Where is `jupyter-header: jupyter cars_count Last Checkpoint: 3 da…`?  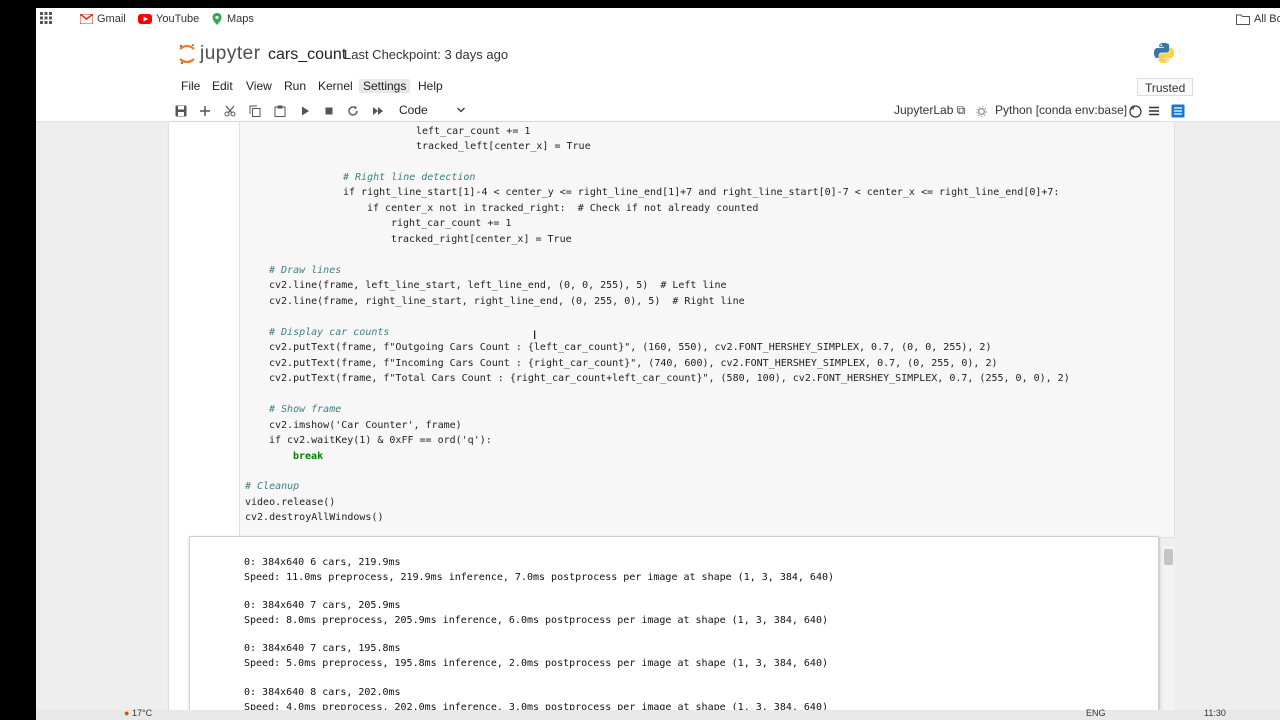
jupyter-header: jupyter cars_count Last Checkpoint: 3 da… is located at coordinates (658, 56).